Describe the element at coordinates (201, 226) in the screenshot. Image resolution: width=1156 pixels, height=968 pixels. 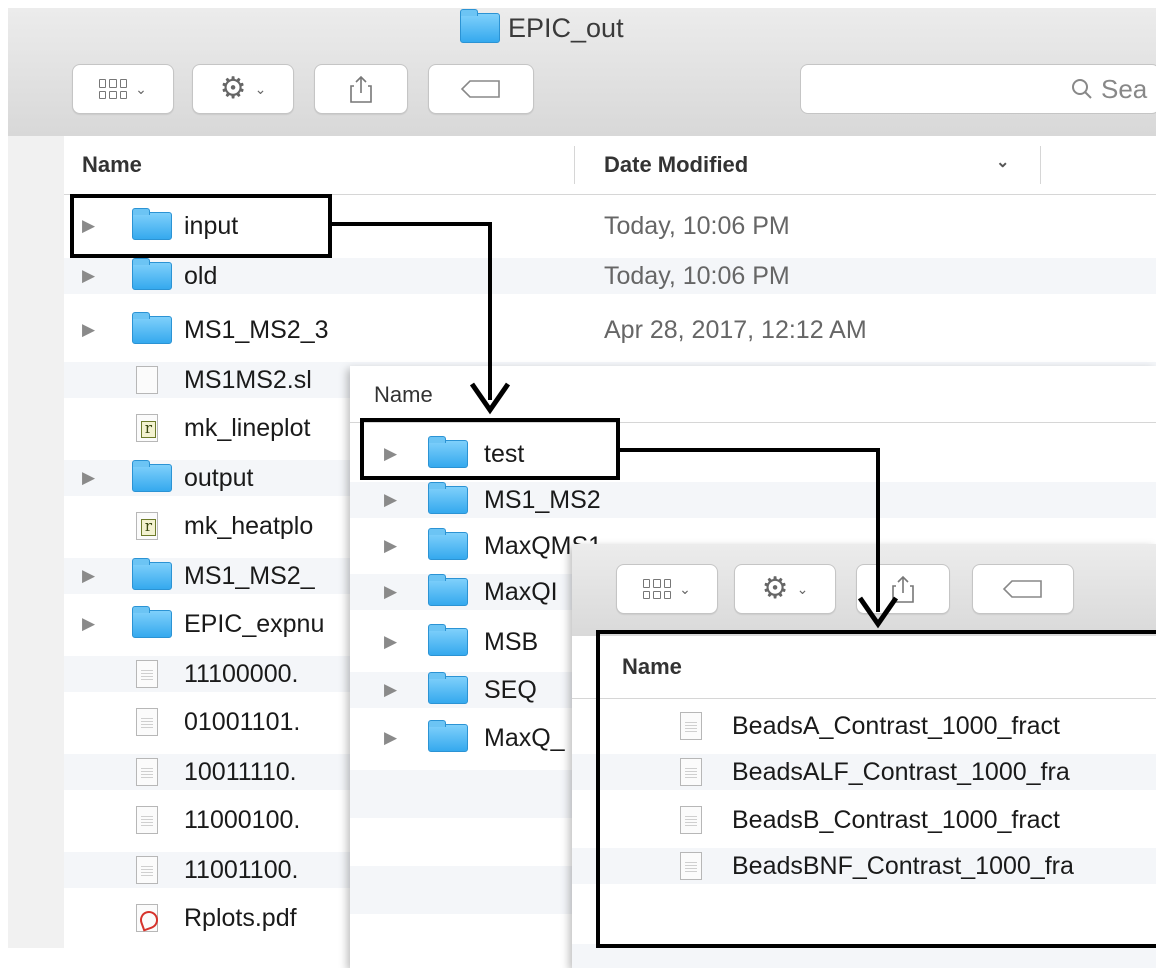
I see `highlight-box-input` at that location.